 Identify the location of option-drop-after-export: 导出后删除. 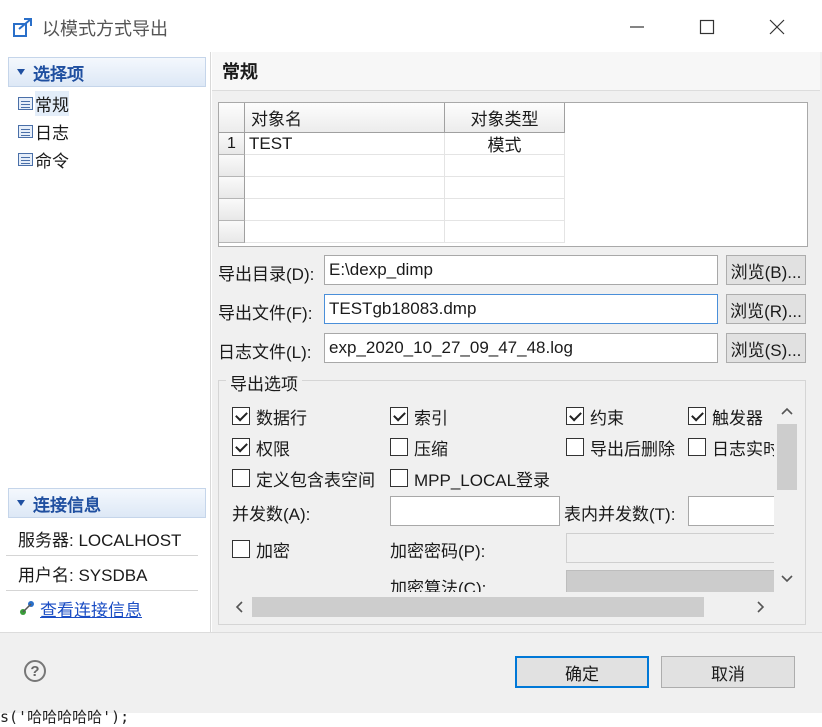
(620, 447).